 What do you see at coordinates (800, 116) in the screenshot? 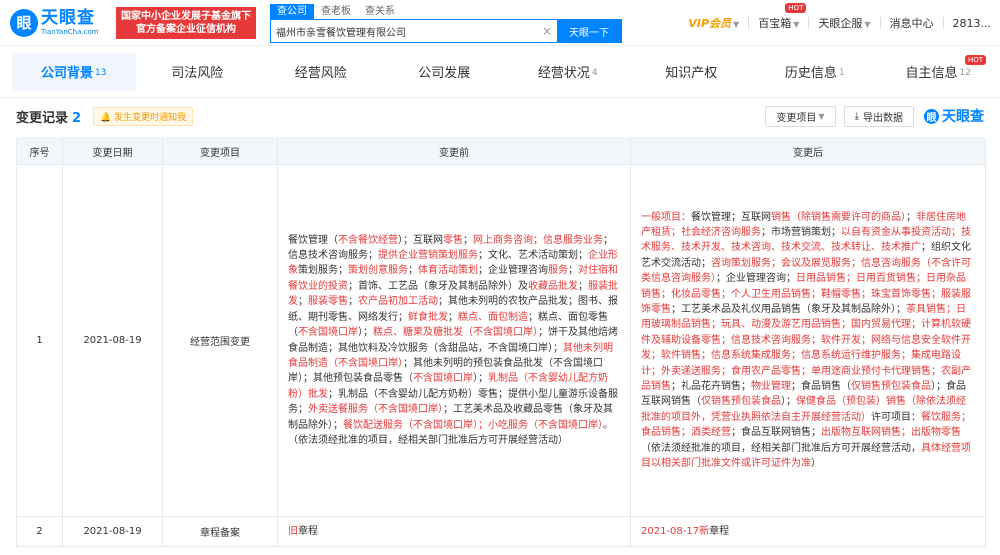
I see `change-item-filter: 变更项目 ▼` at bounding box center [800, 116].